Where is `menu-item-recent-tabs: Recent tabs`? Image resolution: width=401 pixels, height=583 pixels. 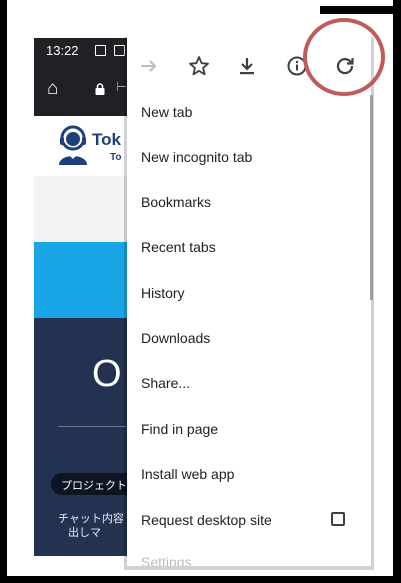
menu-item-recent-tabs: Recent tabs is located at coordinates (178, 247).